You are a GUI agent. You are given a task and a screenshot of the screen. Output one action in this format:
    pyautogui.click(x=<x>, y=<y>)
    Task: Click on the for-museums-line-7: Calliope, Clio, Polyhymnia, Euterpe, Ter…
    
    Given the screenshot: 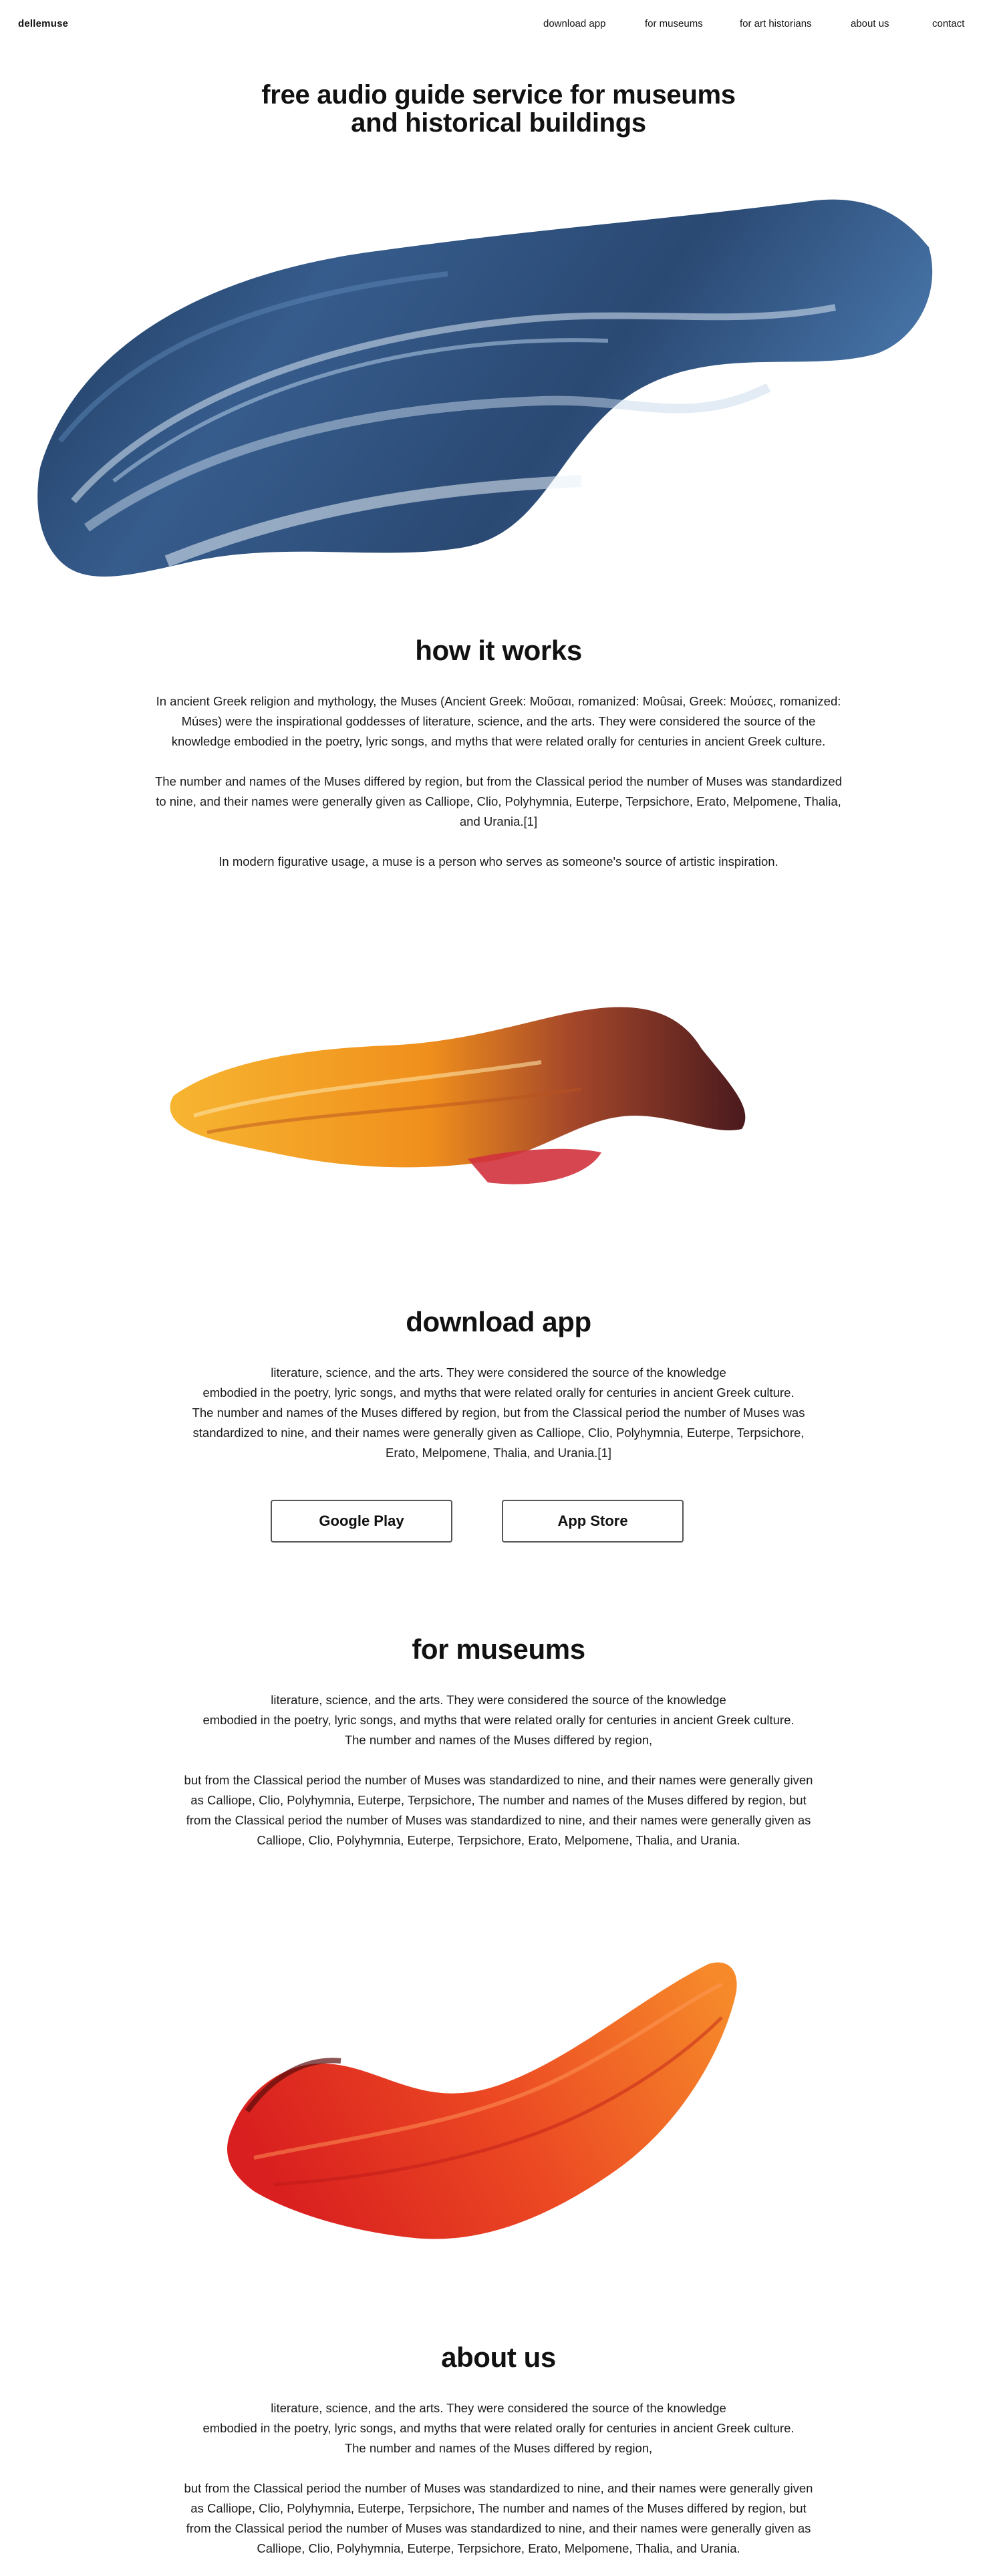 What is the action you would take?
    pyautogui.click(x=498, y=1840)
    